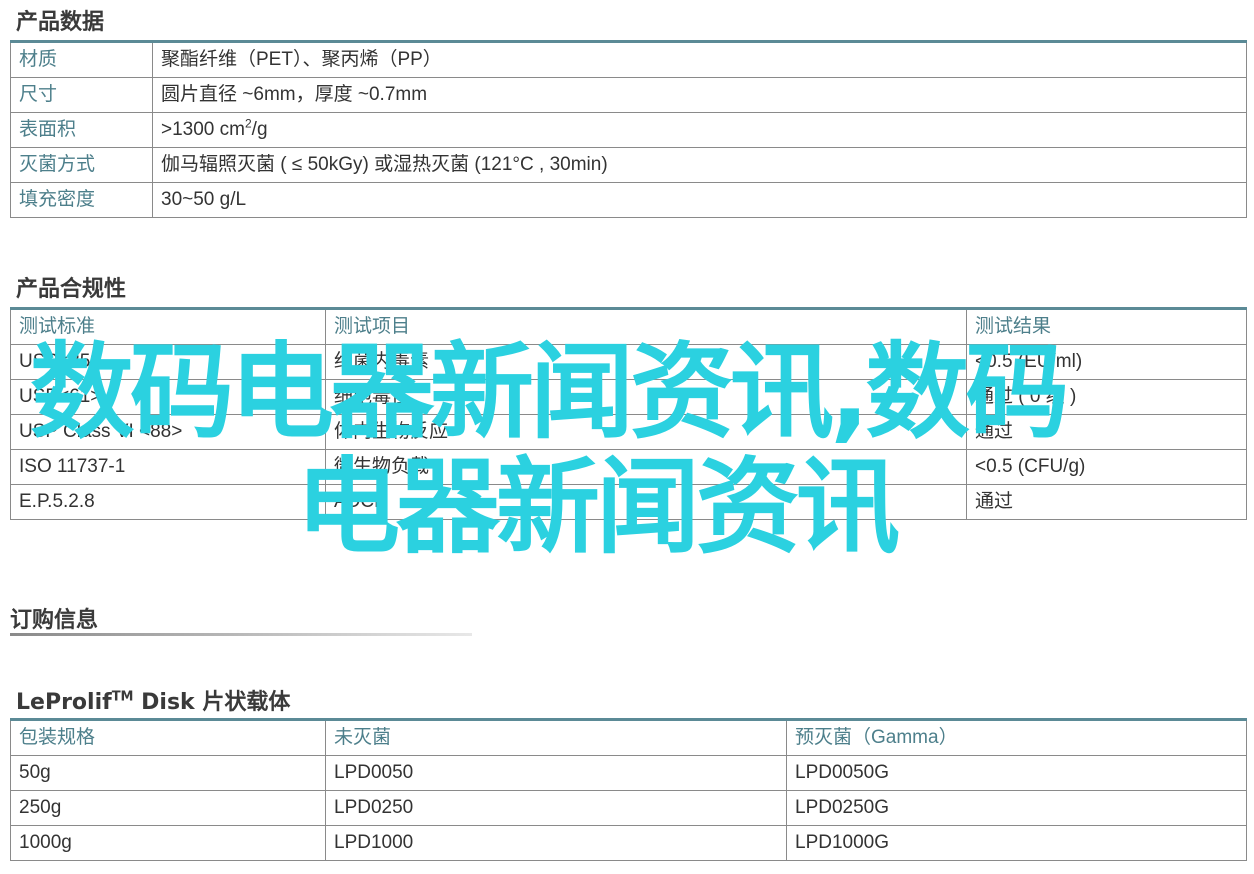 This screenshot has width=1254, height=874. Describe the element at coordinates (81, 130) in the screenshot. I see `surface-area-label: 表面积` at that location.